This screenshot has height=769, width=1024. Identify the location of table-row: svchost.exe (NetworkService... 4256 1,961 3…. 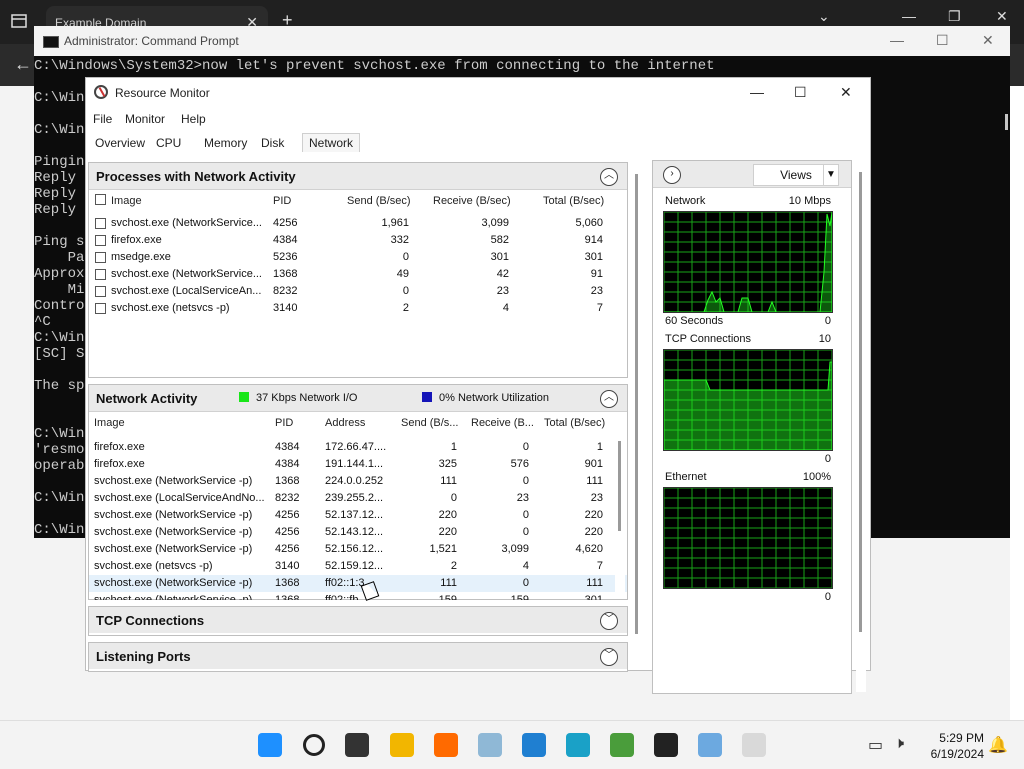
(358, 223).